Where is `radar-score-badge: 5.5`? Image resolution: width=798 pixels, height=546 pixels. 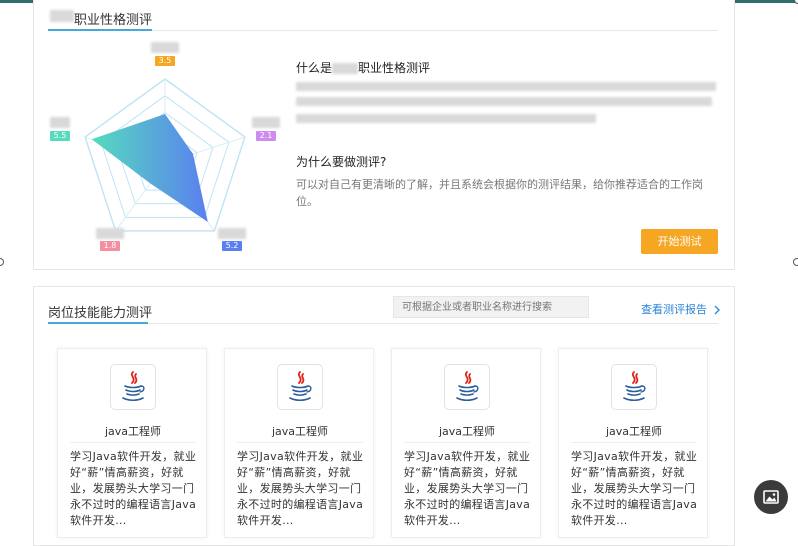 radar-score-badge: 5.5 is located at coordinates (60, 136).